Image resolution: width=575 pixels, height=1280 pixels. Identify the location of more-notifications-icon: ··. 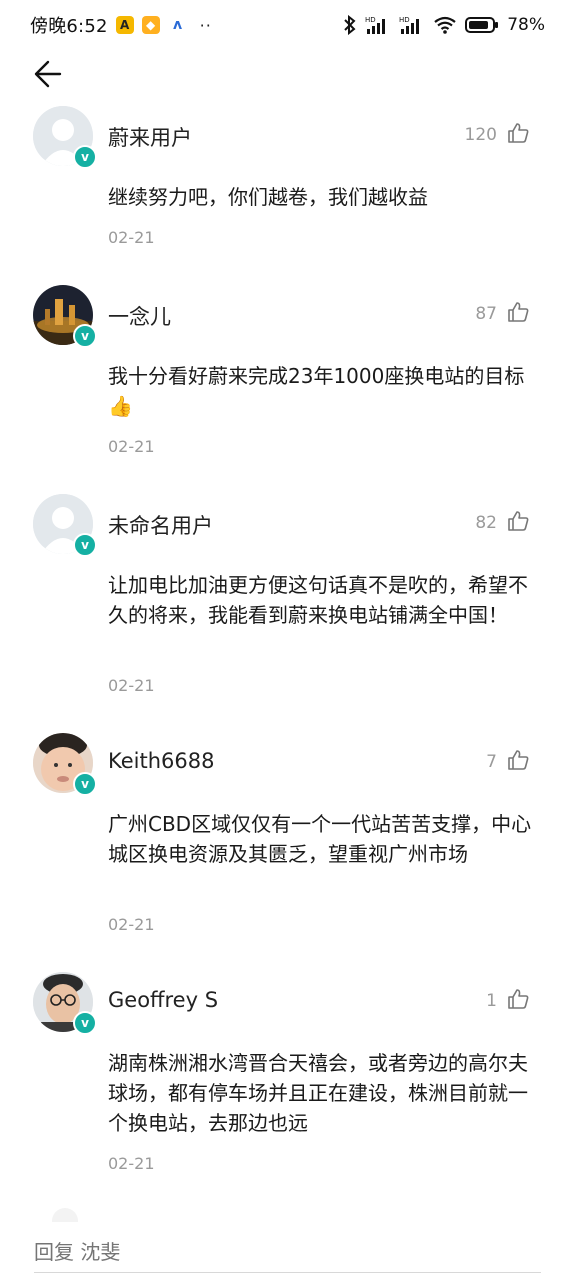
(205, 25).